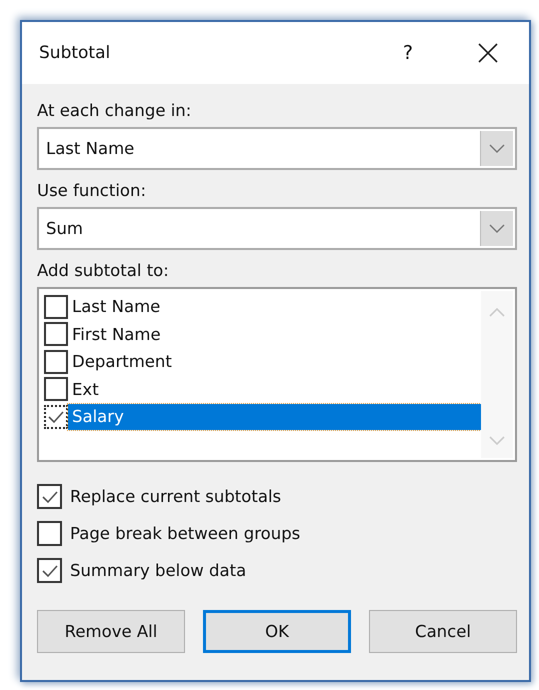 This screenshot has height=690, width=539. Describe the element at coordinates (274, 361) in the screenshot. I see `list-item: Department` at that location.